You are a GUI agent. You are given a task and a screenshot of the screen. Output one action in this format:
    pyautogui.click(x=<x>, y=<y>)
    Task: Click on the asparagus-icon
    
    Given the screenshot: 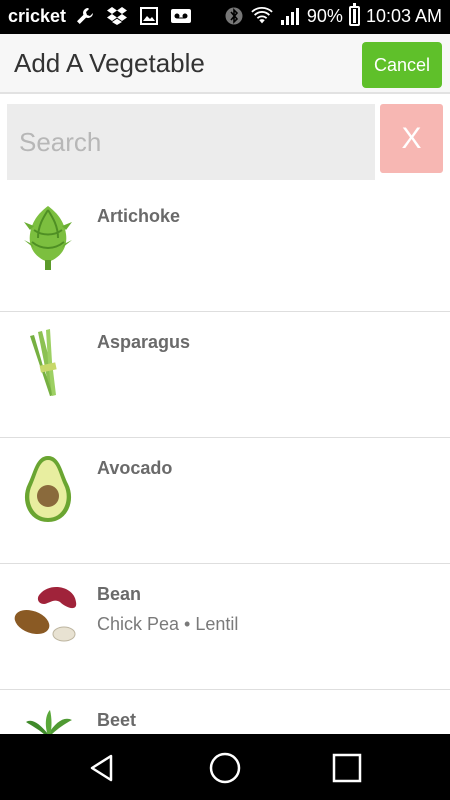 What is the action you would take?
    pyautogui.click(x=48, y=364)
    